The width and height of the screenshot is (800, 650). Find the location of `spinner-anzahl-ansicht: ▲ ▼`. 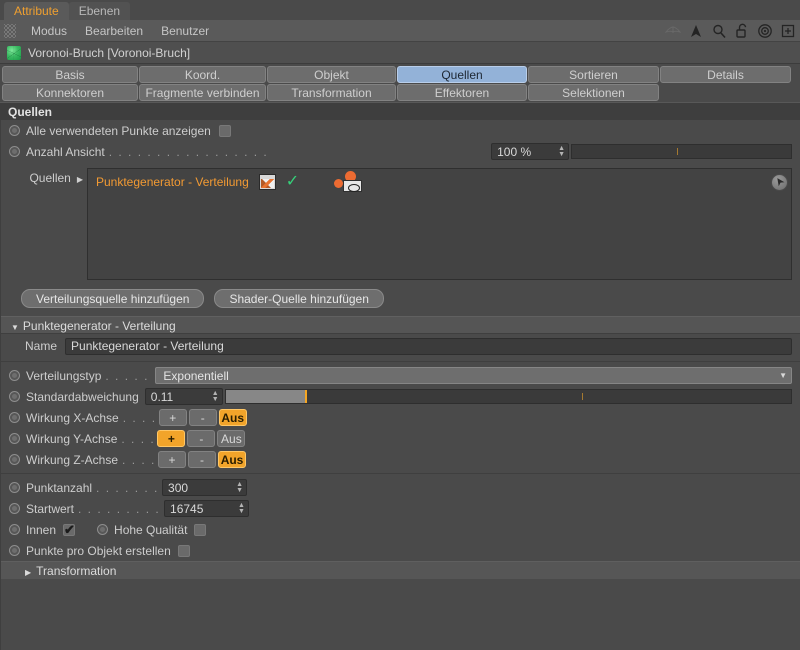

spinner-anzahl-ansicht: ▲ ▼ is located at coordinates (561, 151).